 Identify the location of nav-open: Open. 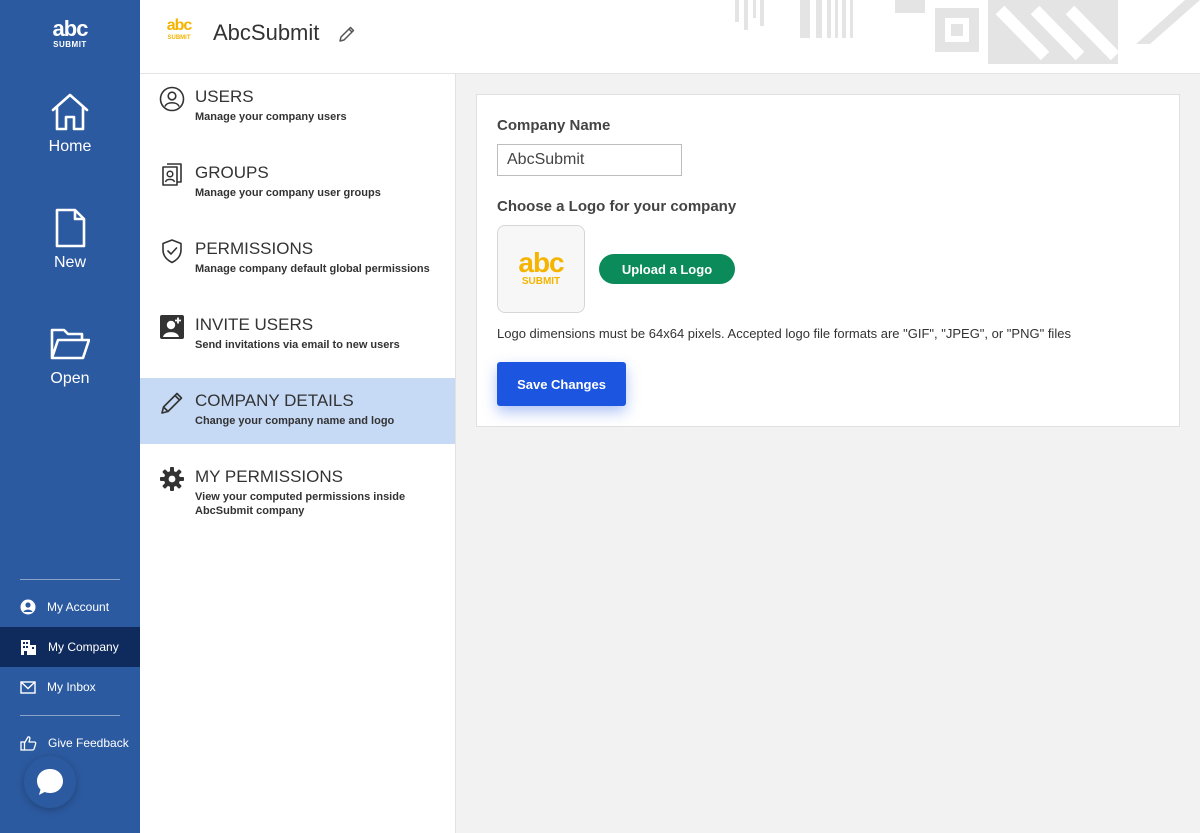
(70, 356).